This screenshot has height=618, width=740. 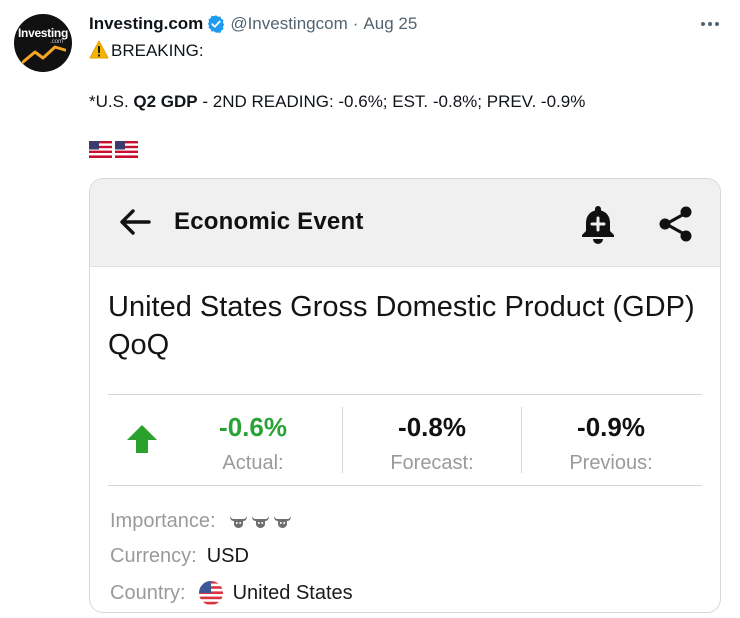 I want to click on display-name: Investing.com, so click(x=146, y=24).